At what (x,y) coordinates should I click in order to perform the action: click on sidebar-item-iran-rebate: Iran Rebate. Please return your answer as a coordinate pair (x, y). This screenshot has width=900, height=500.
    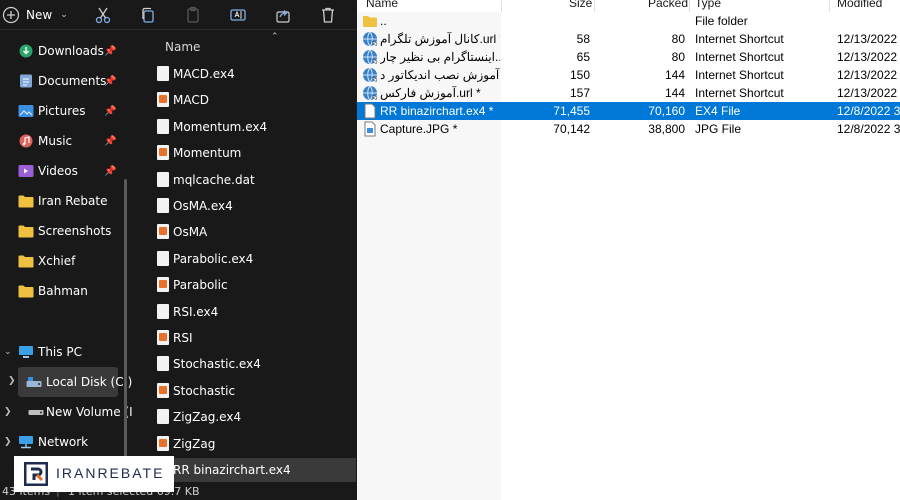
    Looking at the image, I should click on (64, 201).